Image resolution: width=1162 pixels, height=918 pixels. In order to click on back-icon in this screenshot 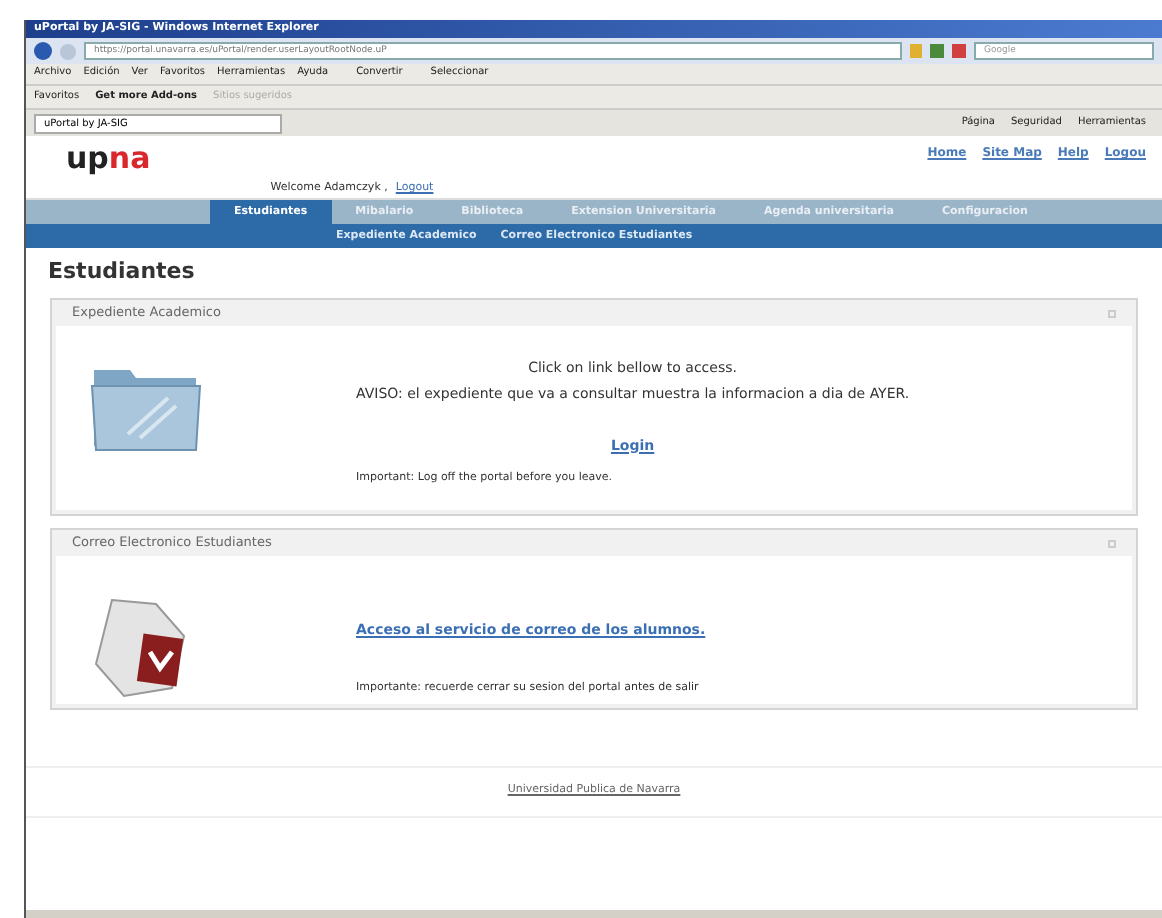, I will do `click(43, 51)`.